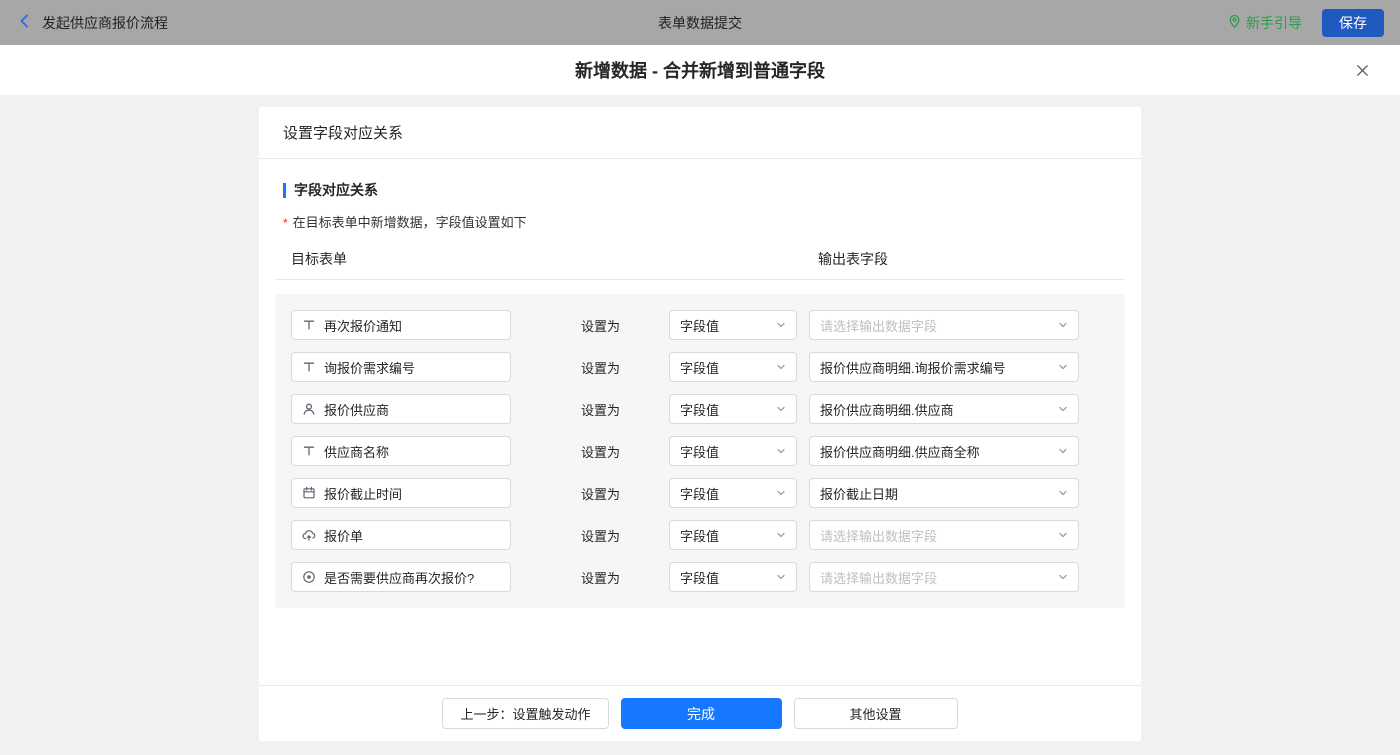  Describe the element at coordinates (319, 259) in the screenshot. I see `column-target-form: 目标表单` at that location.